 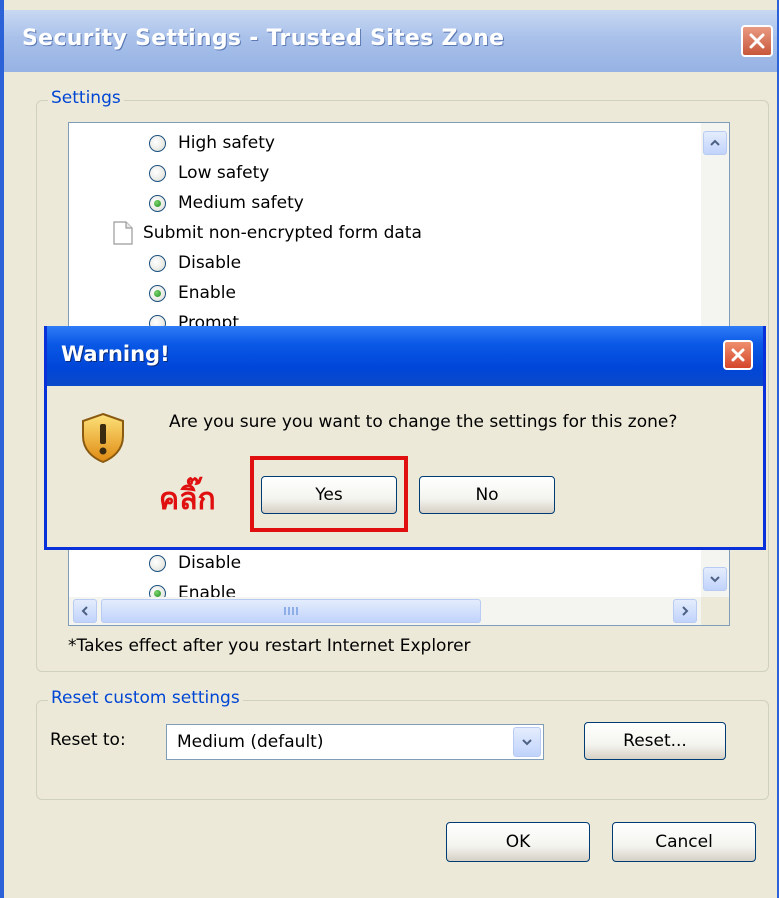 I want to click on reset-level-dropdown: Medium (default), so click(x=355, y=742).